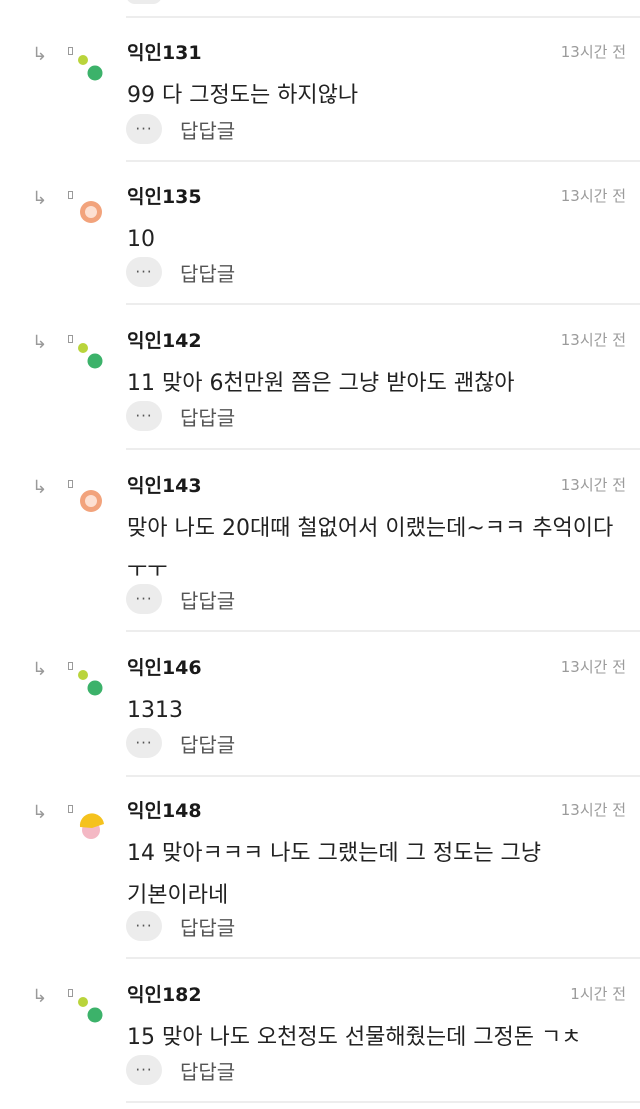  Describe the element at coordinates (144, 2) in the screenshot. I see `previous-more-button` at that location.